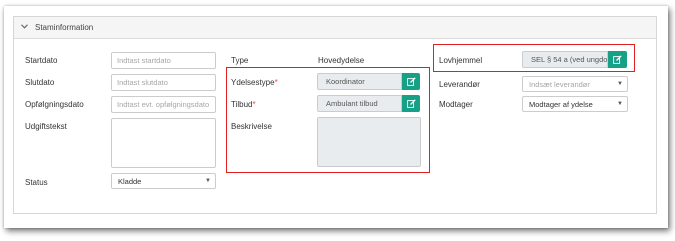 The width and height of the screenshot is (675, 241). Describe the element at coordinates (240, 60) in the screenshot. I see `type-label: Type` at that location.